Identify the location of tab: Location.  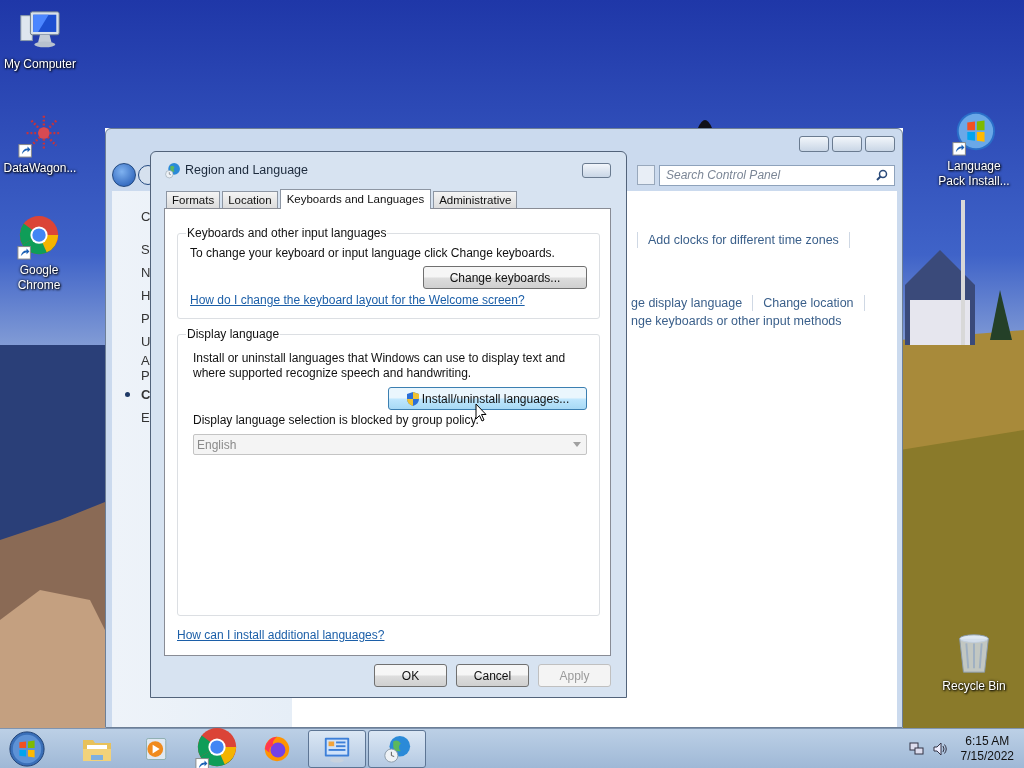
(250, 199).